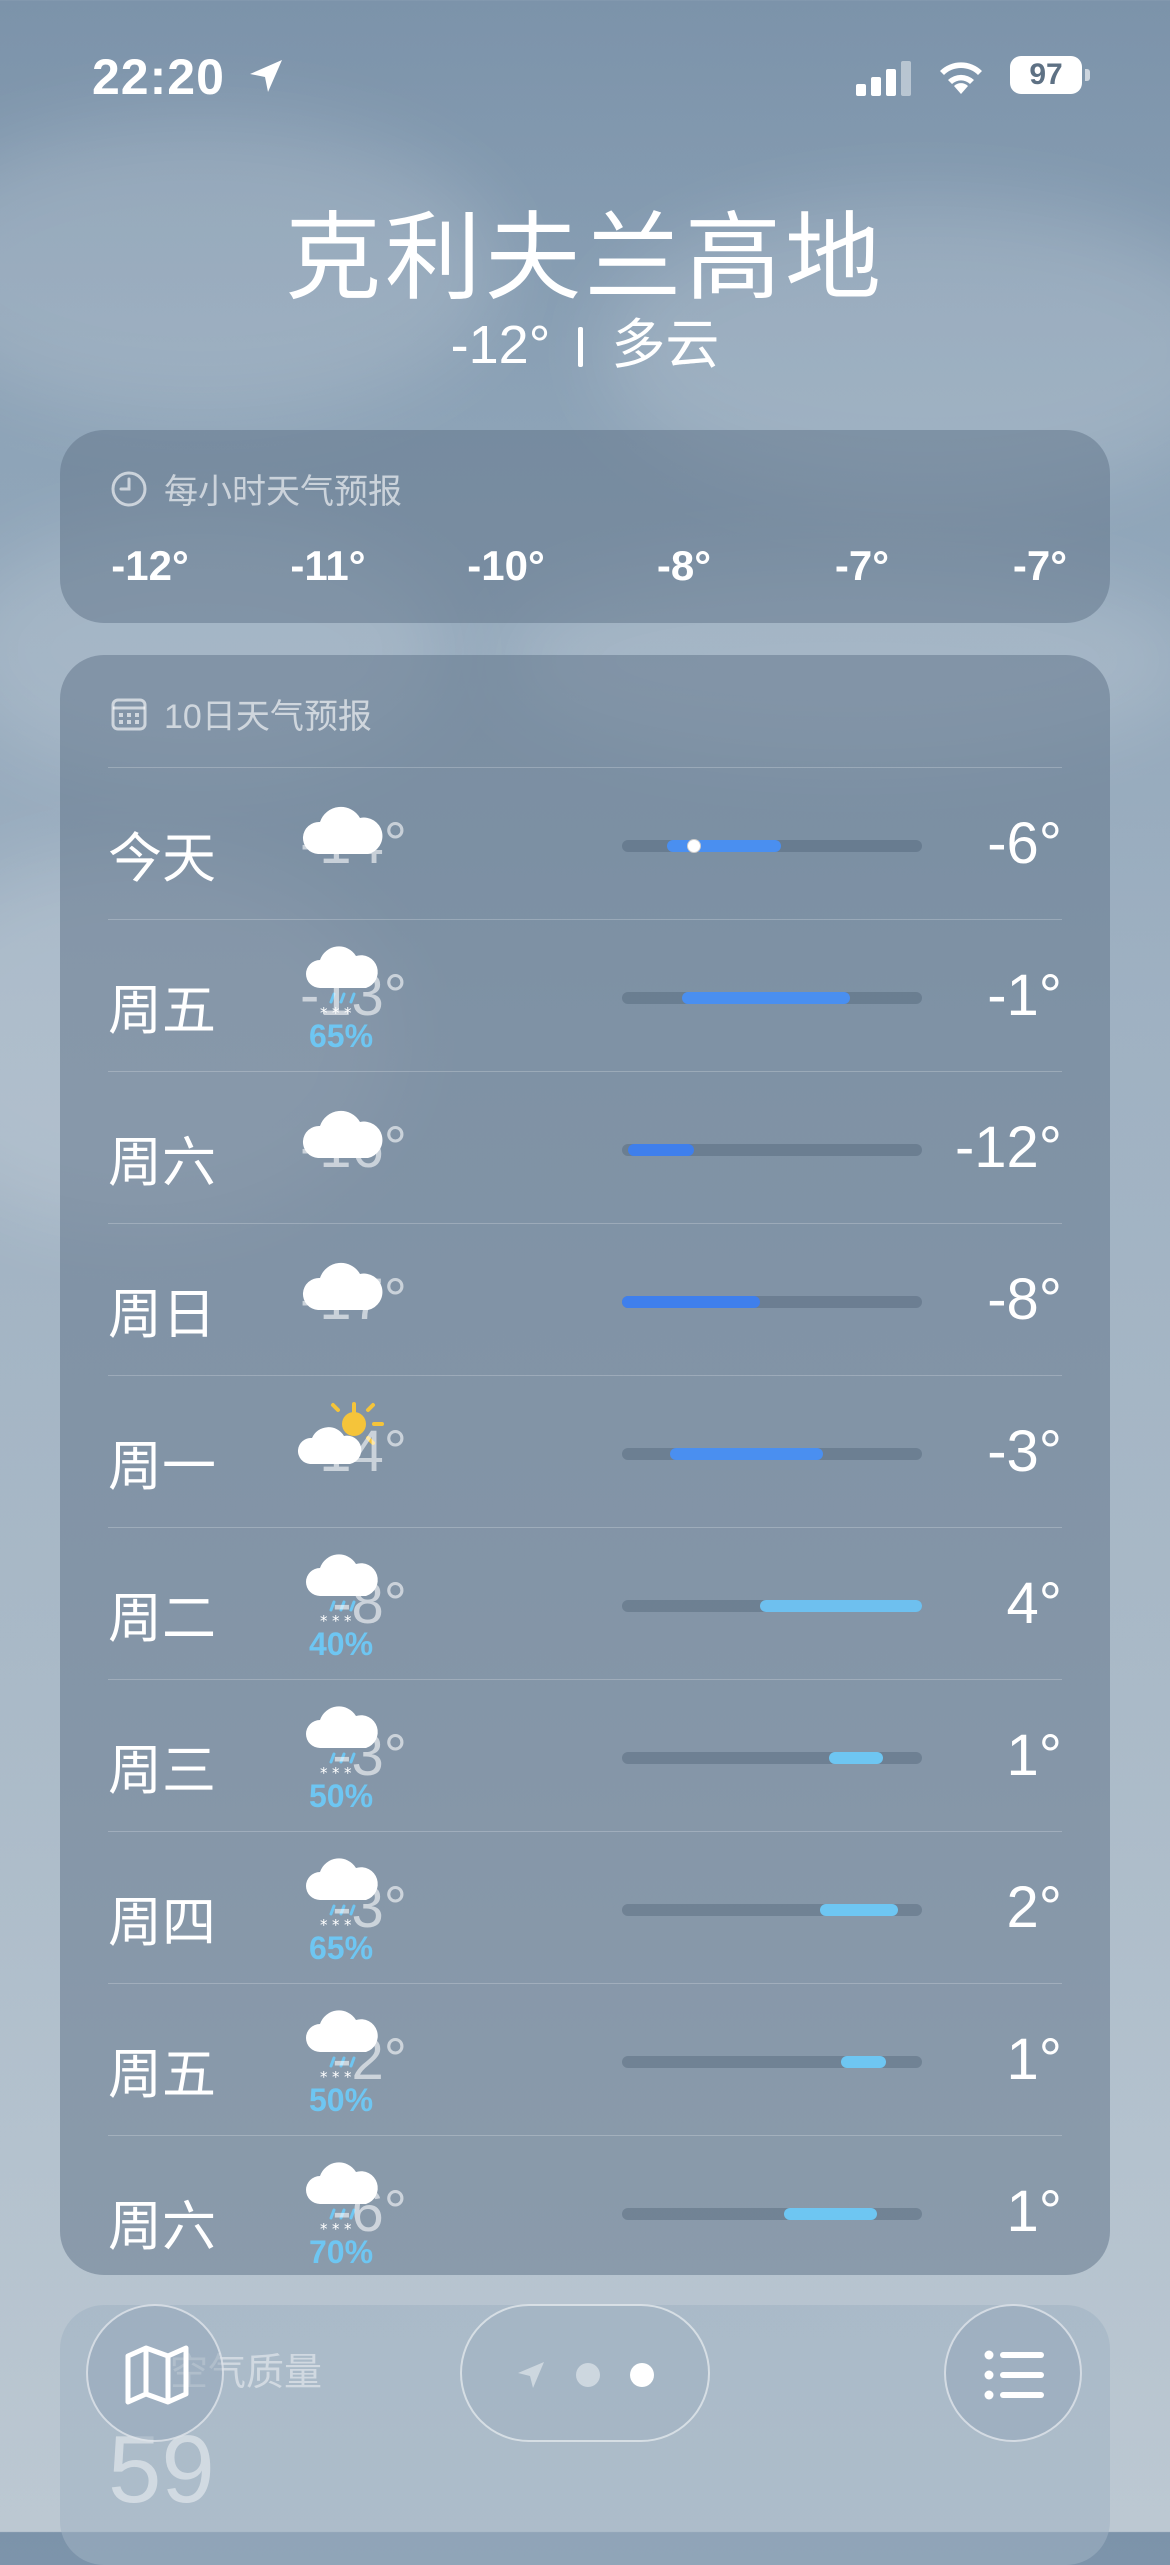  What do you see at coordinates (531, 2375) in the screenshot?
I see `location-arrow-page-icon` at bounding box center [531, 2375].